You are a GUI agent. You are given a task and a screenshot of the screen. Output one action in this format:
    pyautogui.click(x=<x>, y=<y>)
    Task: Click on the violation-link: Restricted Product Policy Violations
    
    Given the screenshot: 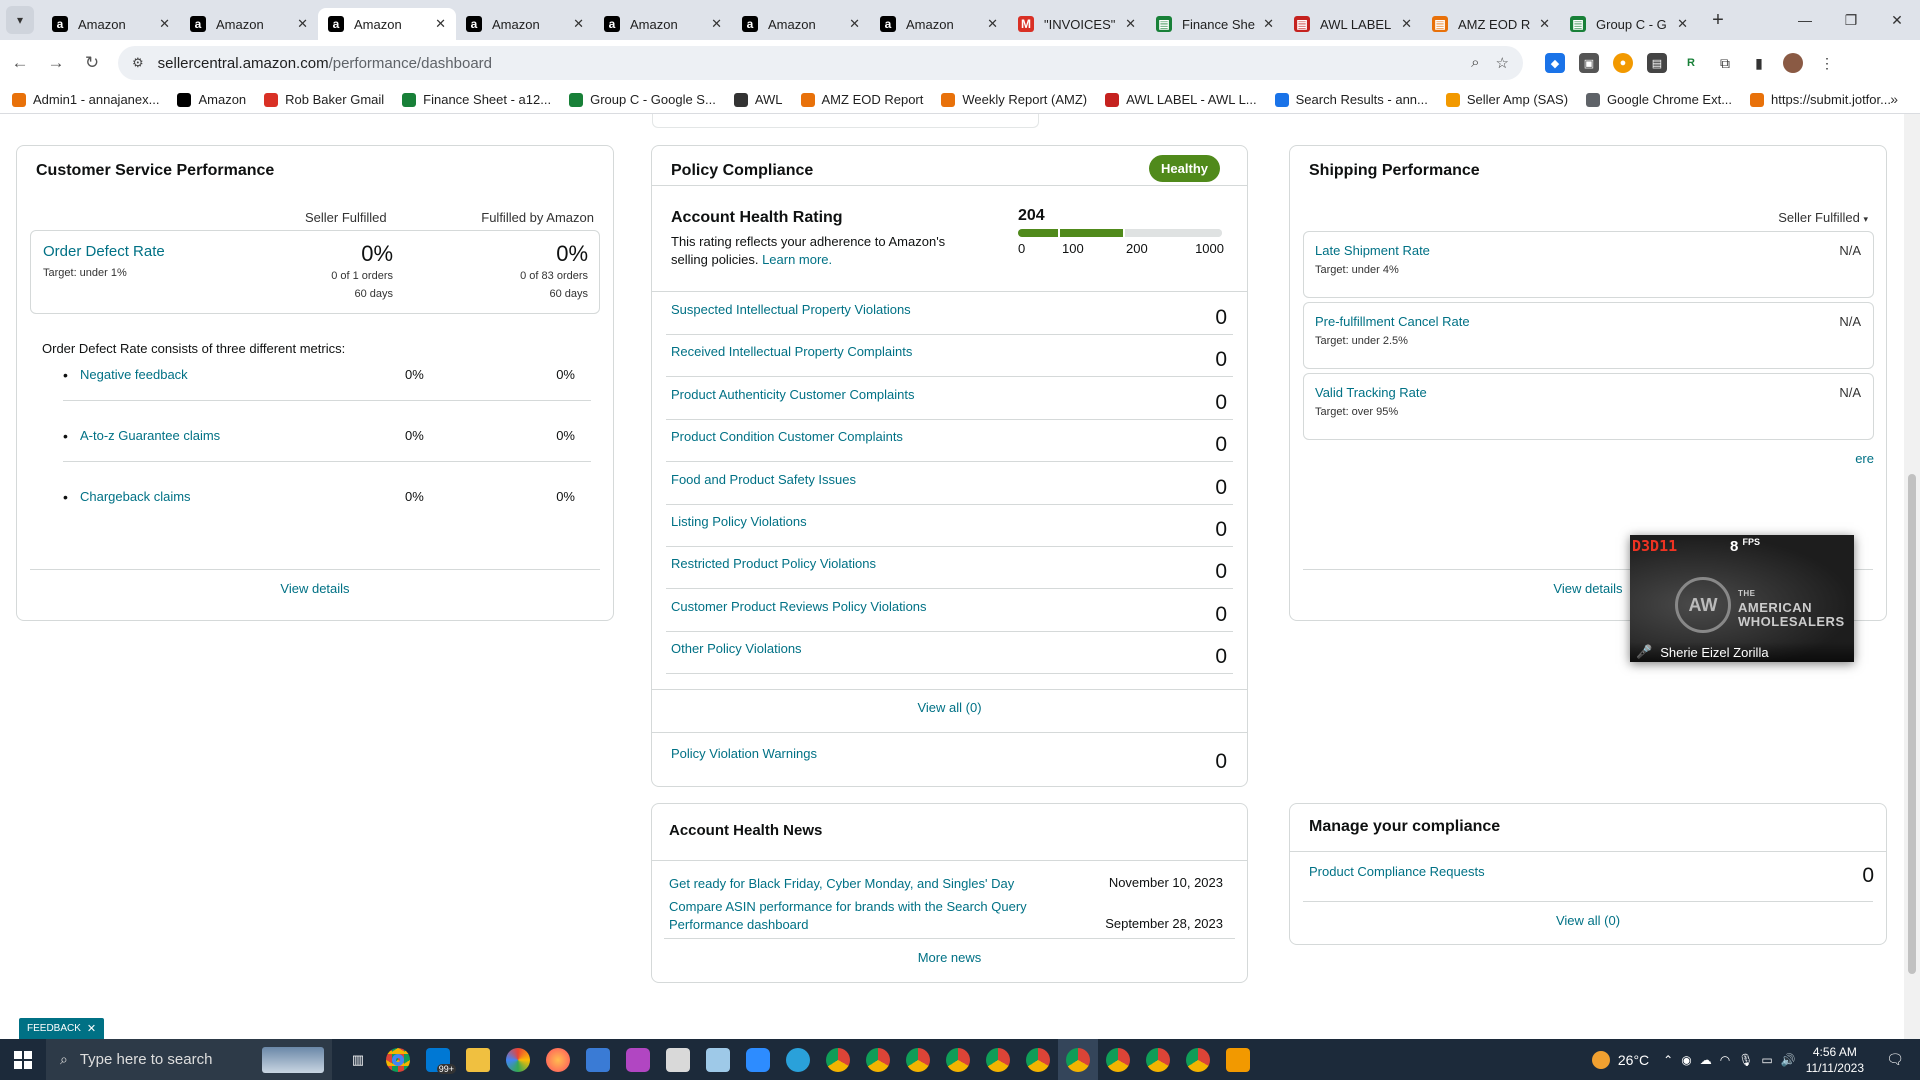 What is the action you would take?
    pyautogui.click(x=773, y=563)
    